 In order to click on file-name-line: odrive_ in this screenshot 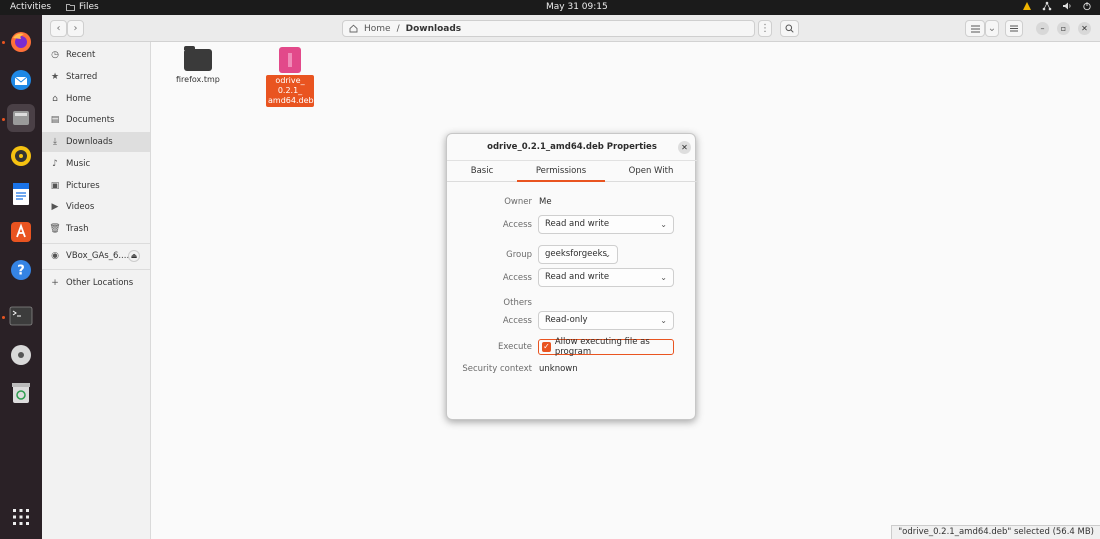, I will do `click(290, 80)`.